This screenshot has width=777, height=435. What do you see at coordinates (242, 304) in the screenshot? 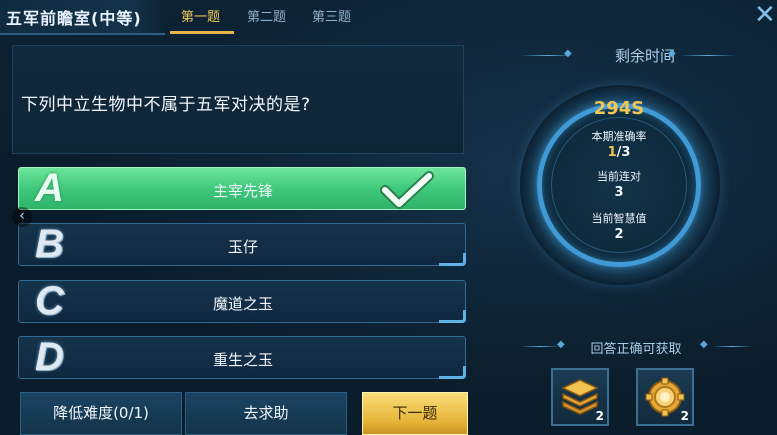
I see `option-label: 魔道之玉` at bounding box center [242, 304].